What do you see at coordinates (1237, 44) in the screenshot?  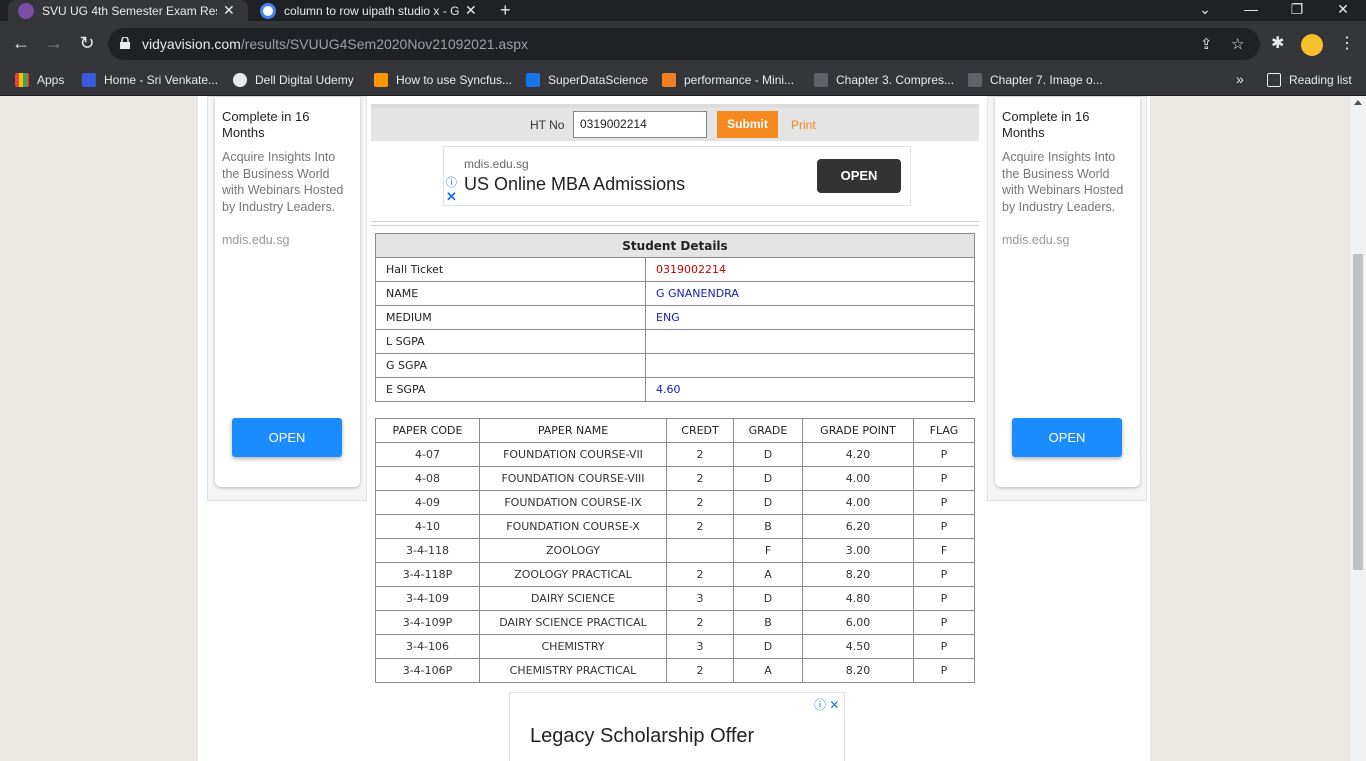 I see `bookmark-star-icon: ☆` at bounding box center [1237, 44].